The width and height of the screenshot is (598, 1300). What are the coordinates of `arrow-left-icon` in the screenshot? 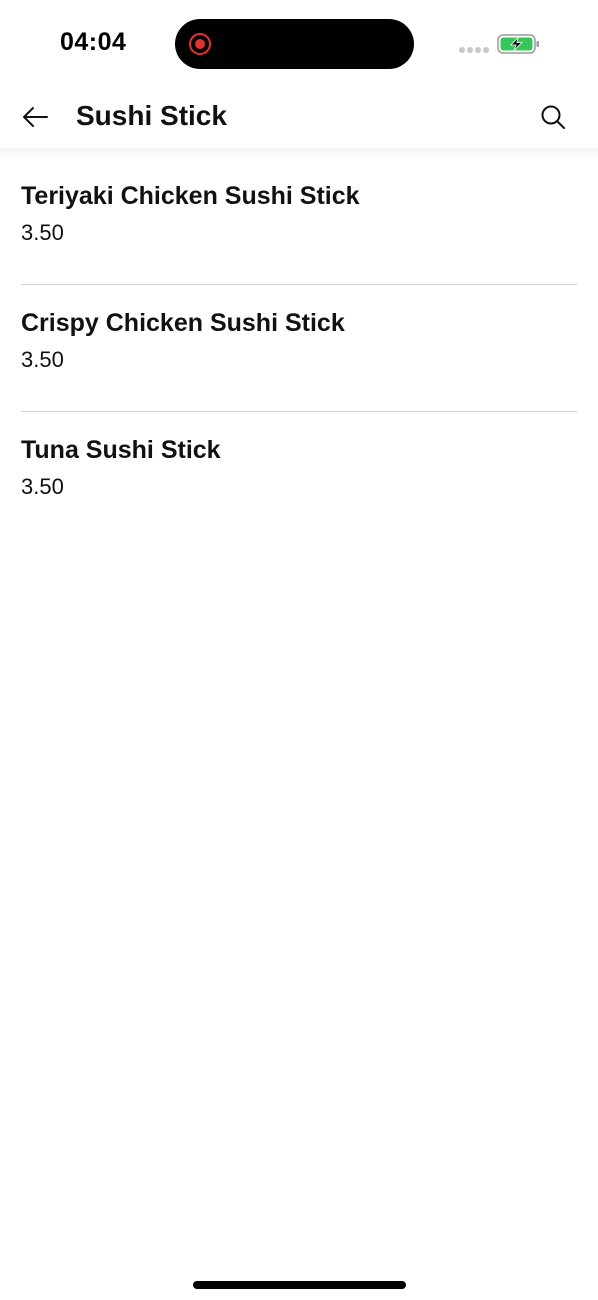 It's located at (35, 117).